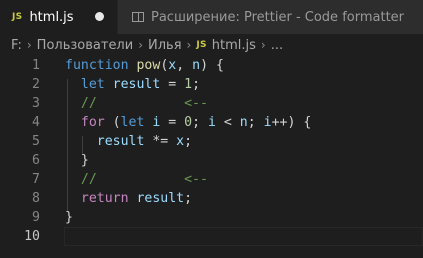  I want to click on code-token: return, so click(104, 198).